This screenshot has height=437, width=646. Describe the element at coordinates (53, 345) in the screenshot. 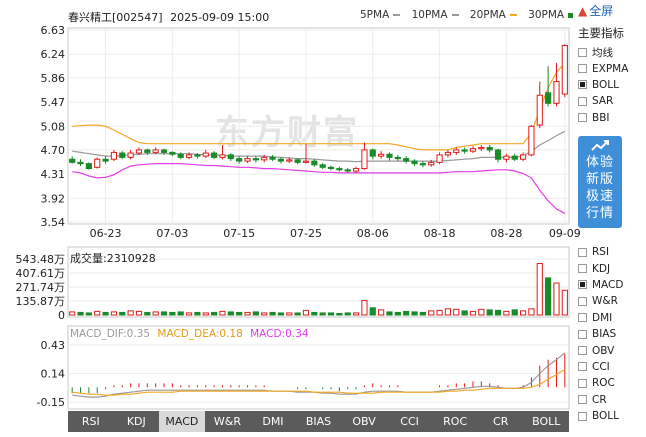

I see `macd-axis-label: 0.43` at that location.